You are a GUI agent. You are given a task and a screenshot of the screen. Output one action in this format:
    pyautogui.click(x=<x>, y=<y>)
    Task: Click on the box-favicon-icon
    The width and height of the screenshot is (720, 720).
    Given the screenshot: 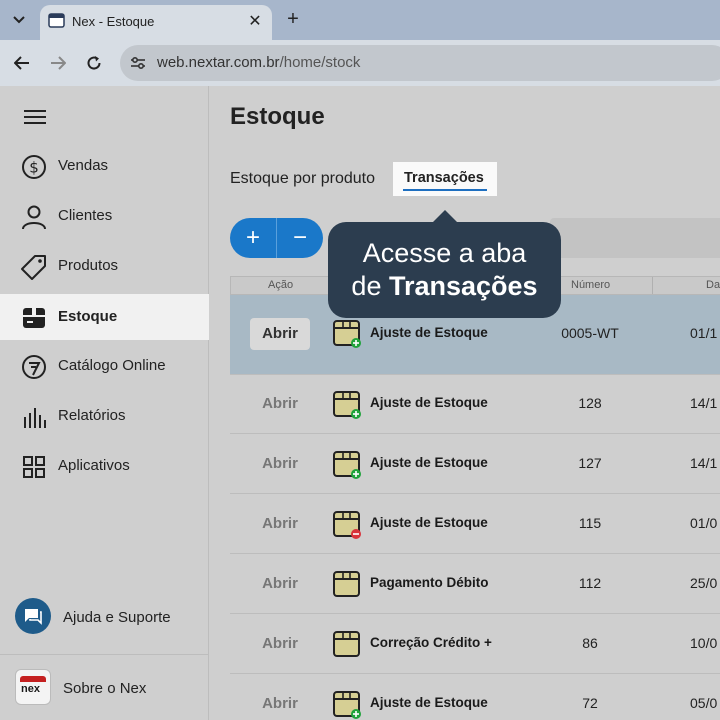 What is the action you would take?
    pyautogui.click(x=56, y=20)
    